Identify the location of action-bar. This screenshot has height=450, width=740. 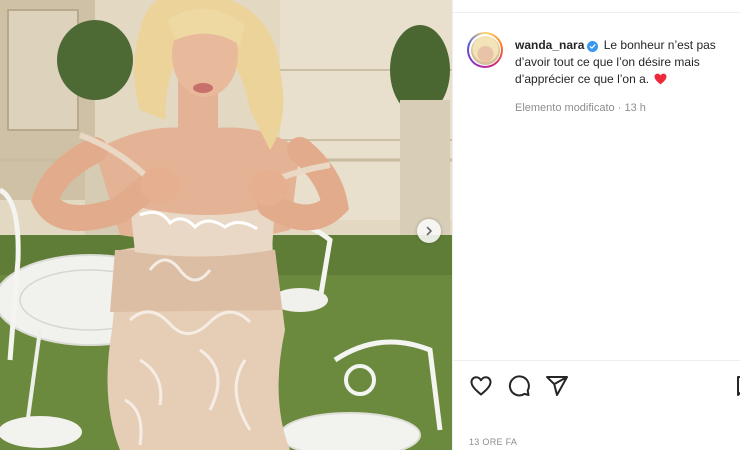
(519, 386).